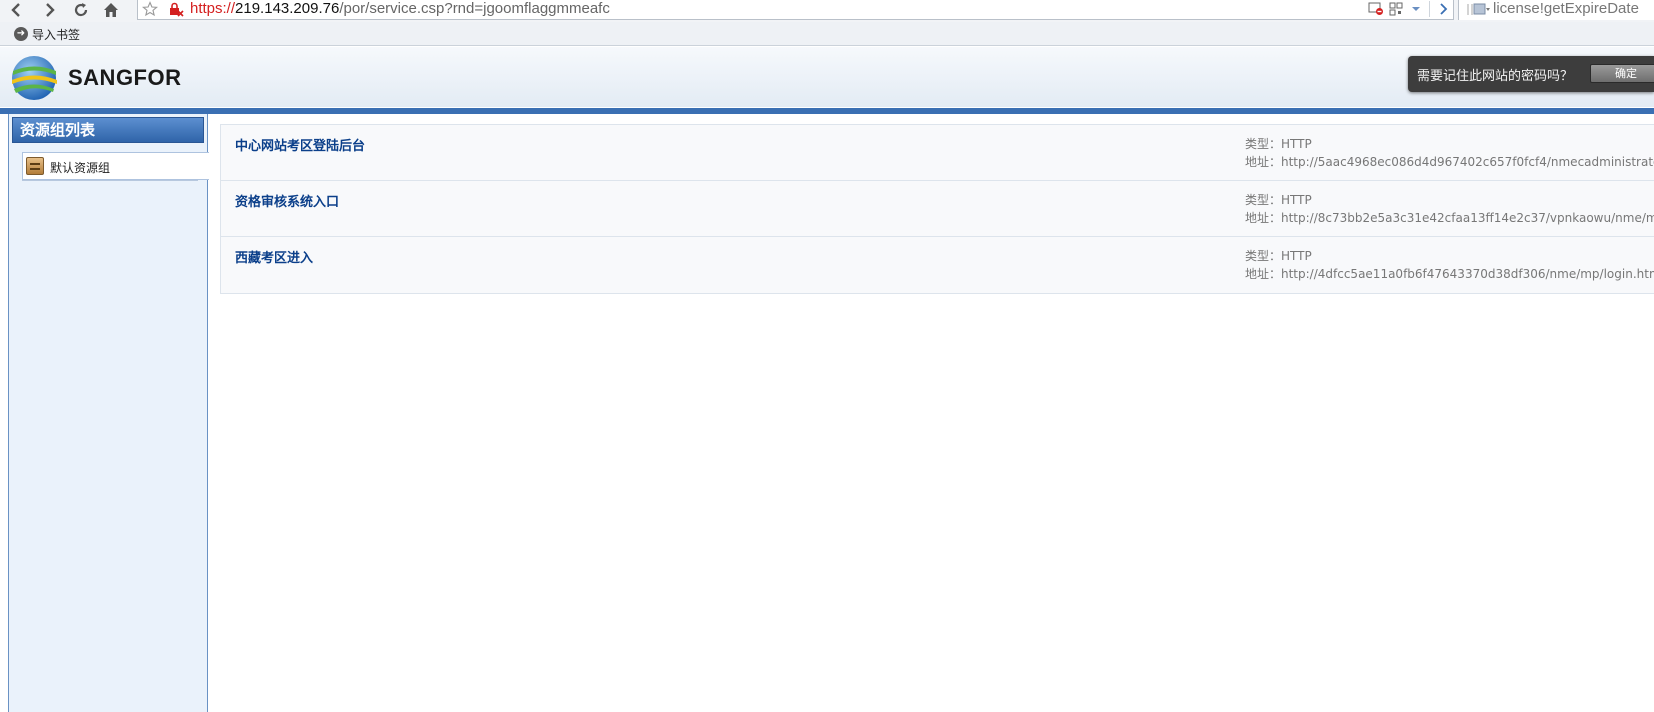  I want to click on confirm-button: 确定, so click(1622, 73).